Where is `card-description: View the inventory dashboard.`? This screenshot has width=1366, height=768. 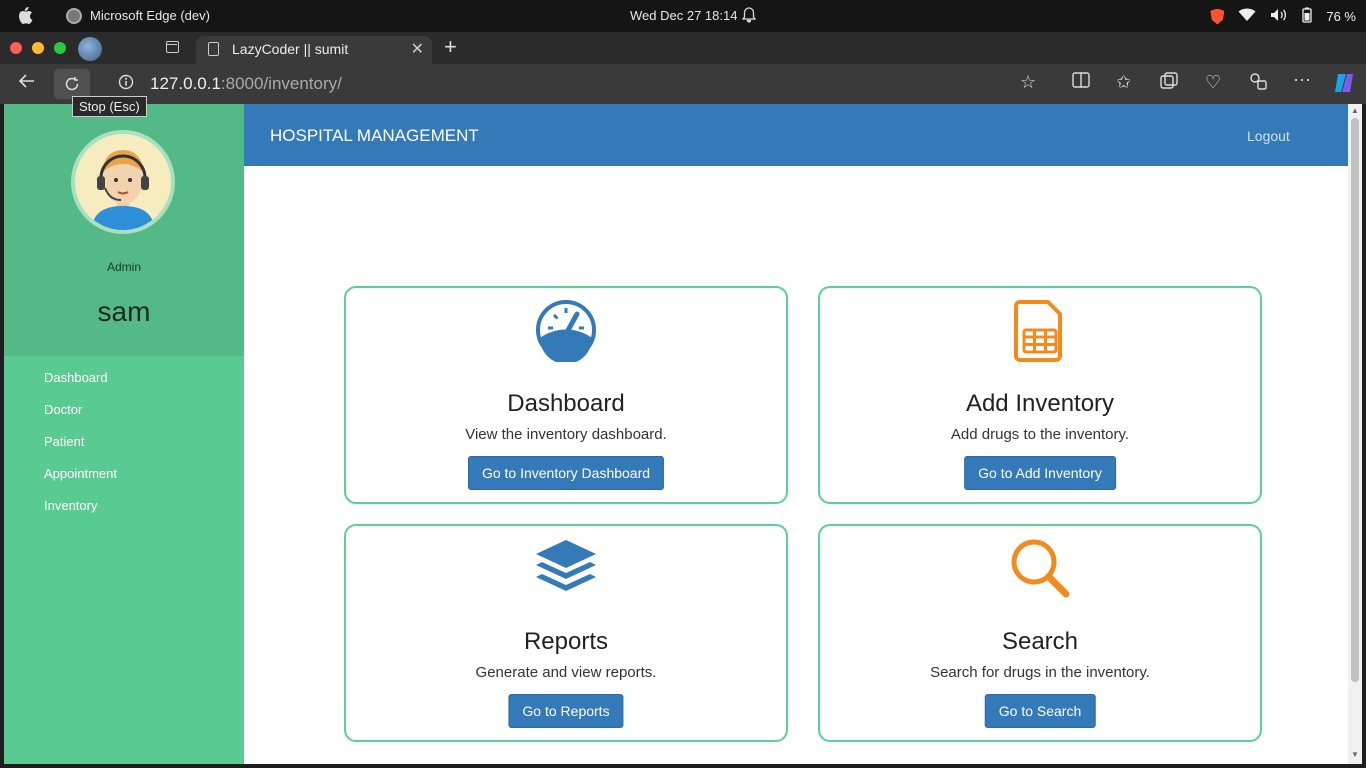 card-description: View the inventory dashboard. is located at coordinates (566, 434).